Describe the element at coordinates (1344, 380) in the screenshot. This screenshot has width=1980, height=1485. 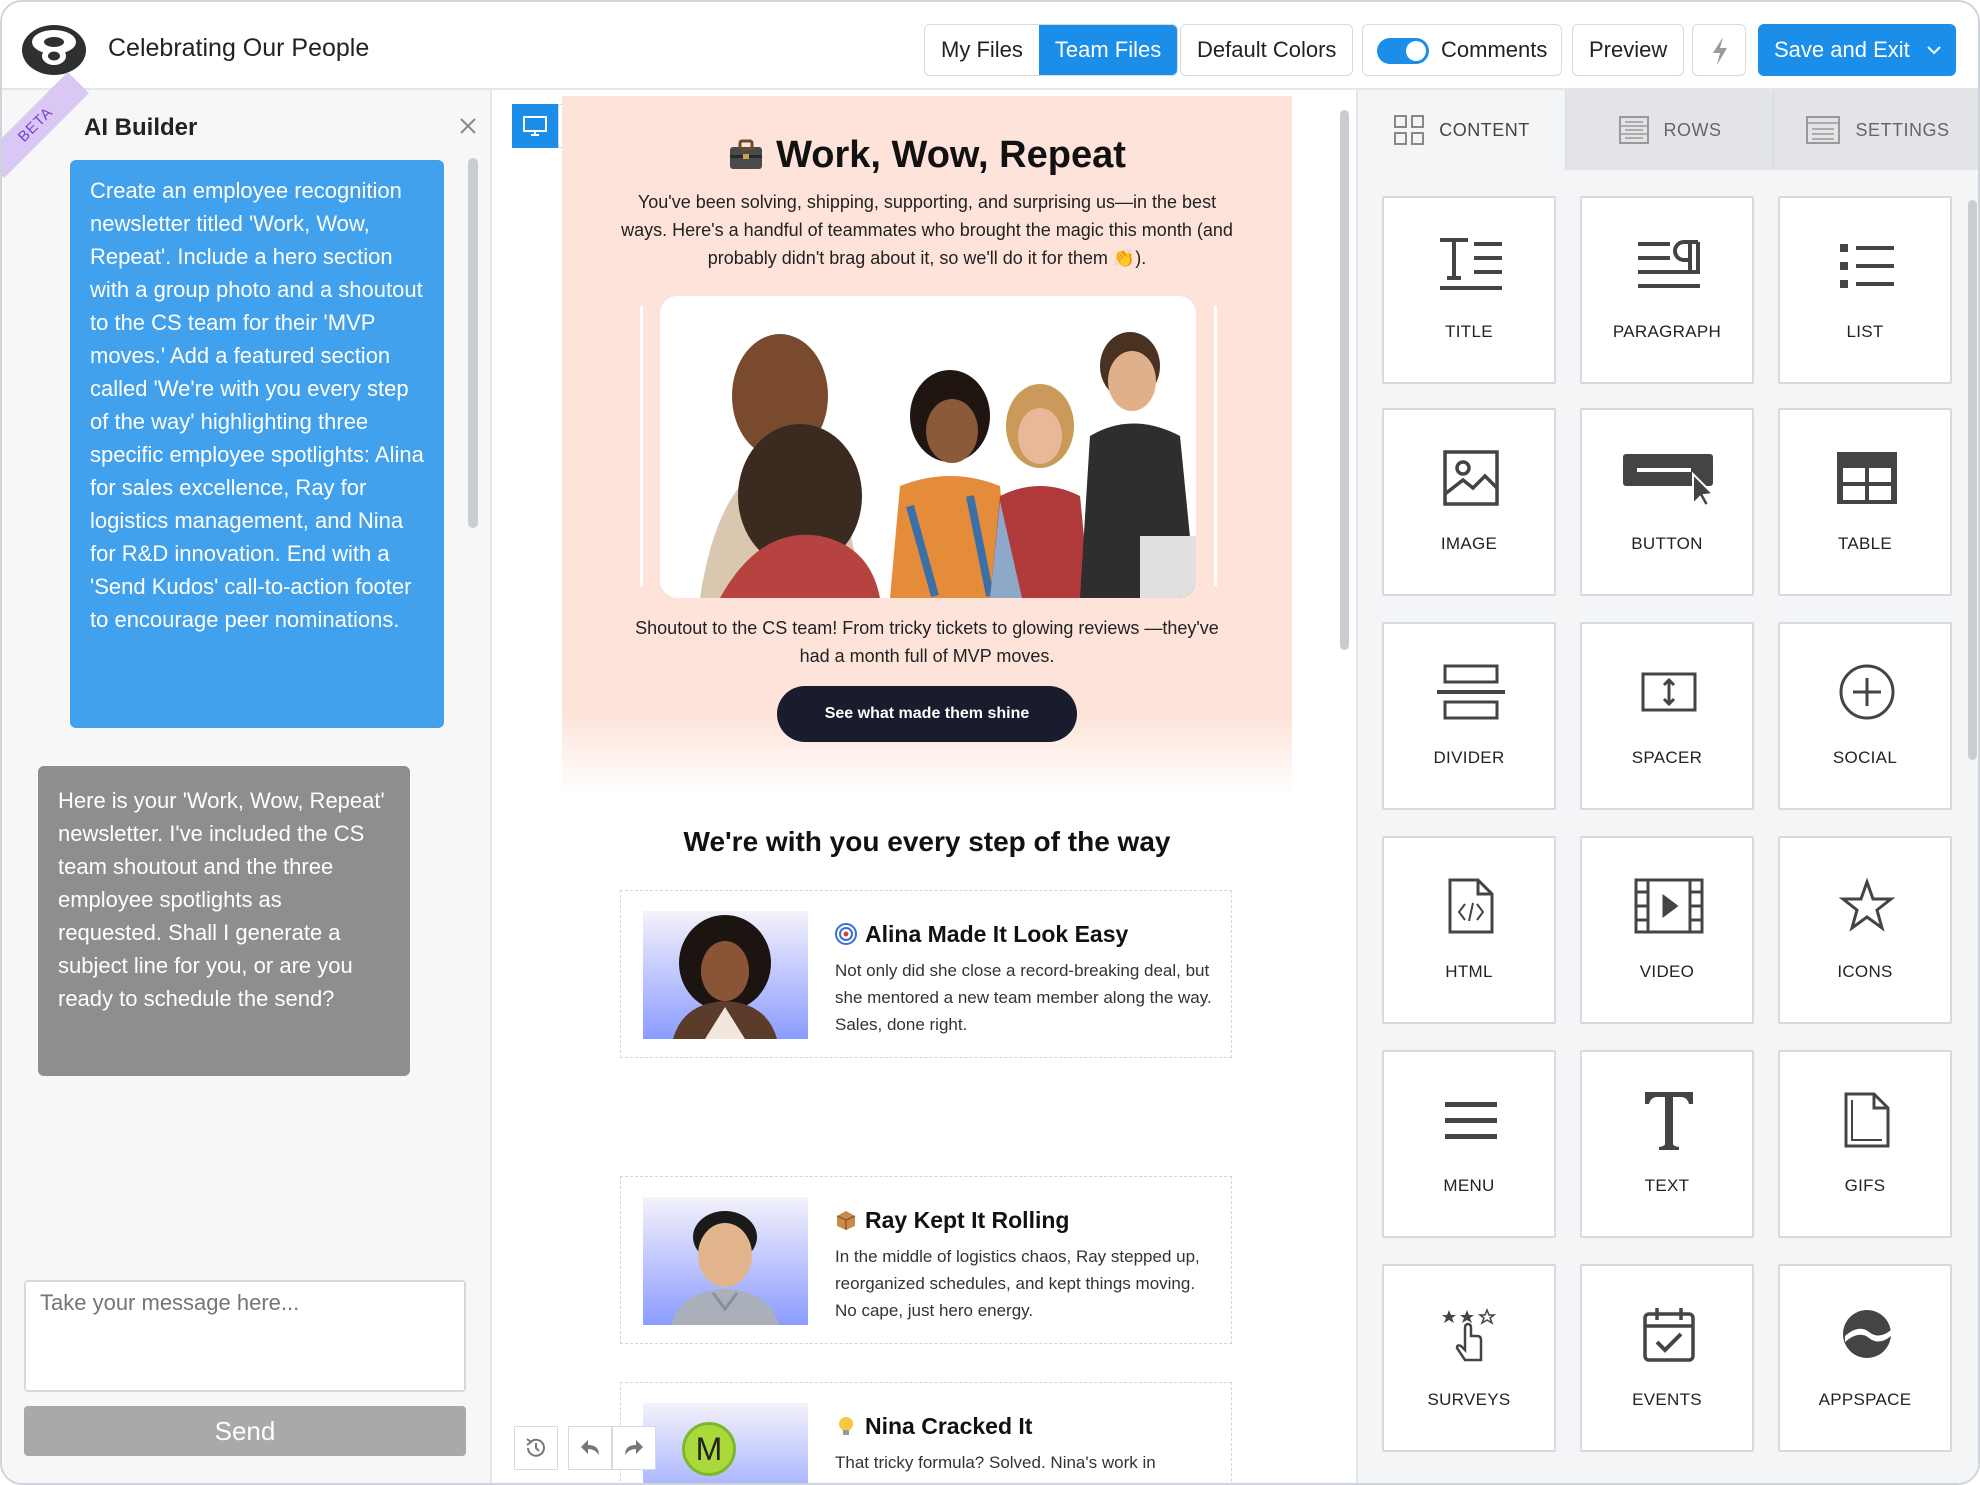
I see `canvas-scrollbar` at that location.